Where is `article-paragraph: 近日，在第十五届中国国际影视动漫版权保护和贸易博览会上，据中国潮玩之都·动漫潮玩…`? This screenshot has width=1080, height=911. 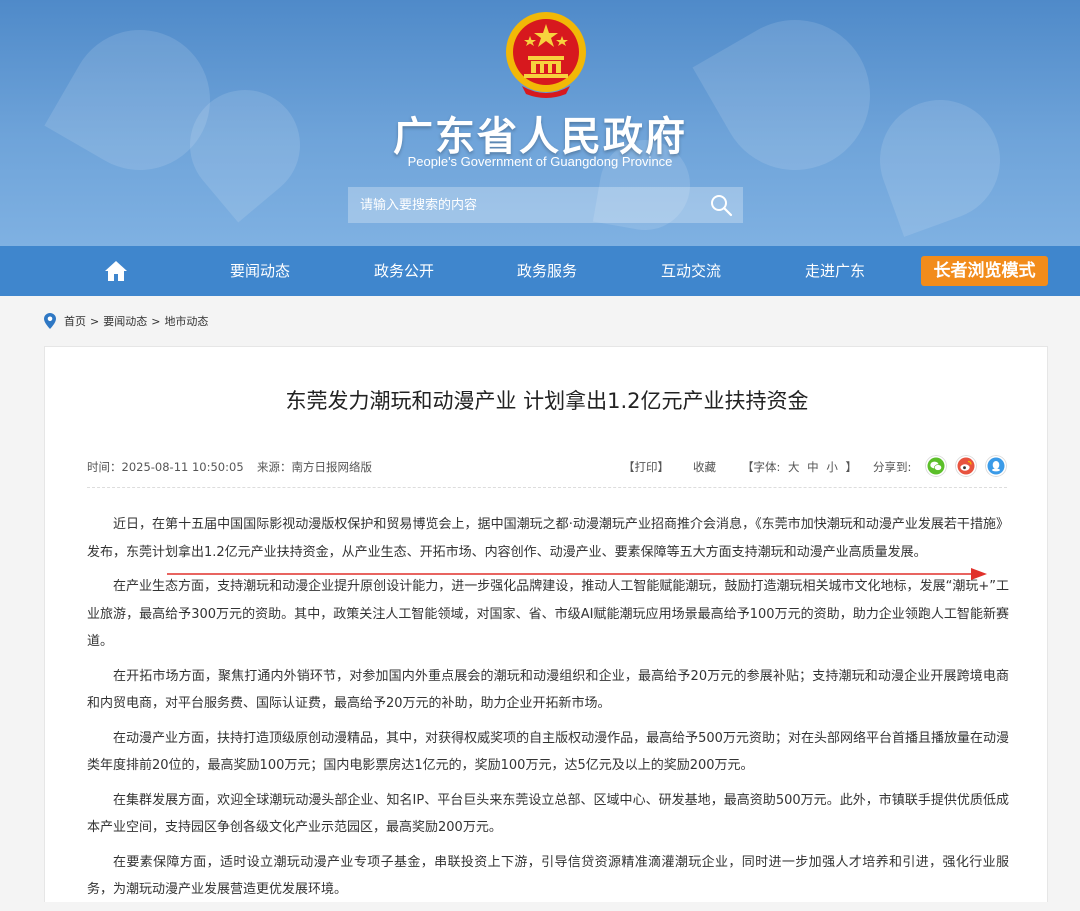
article-paragraph: 近日，在第十五届中国国际影视动漫版权保护和贸易博览会上，据中国潮玩之都·动漫潮玩… is located at coordinates (548, 538).